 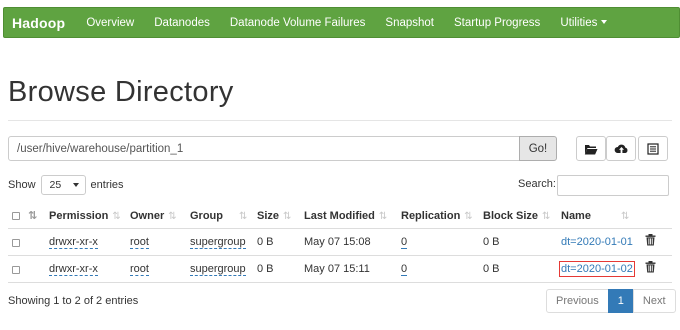 I want to click on show-label: Show, so click(x=22, y=185).